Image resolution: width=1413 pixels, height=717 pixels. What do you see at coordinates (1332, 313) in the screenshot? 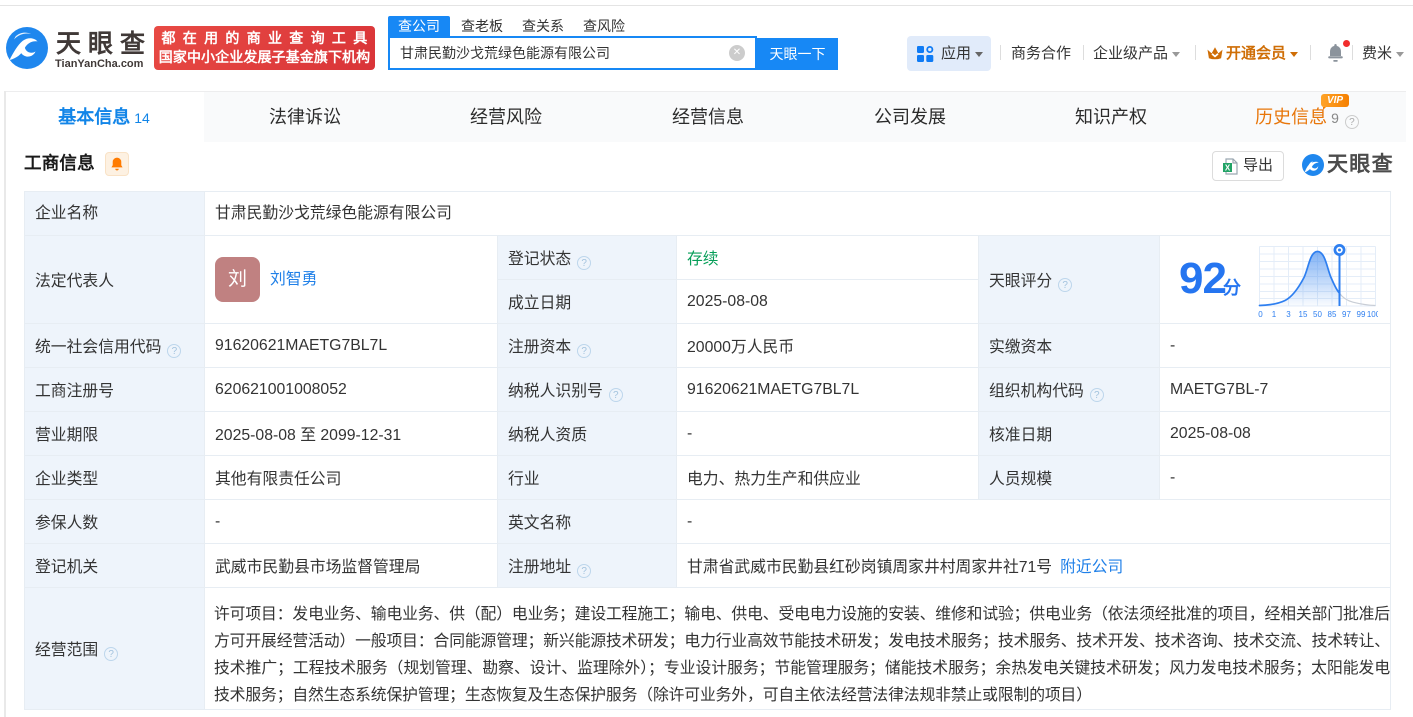
I see `svg-text: 85` at bounding box center [1332, 313].